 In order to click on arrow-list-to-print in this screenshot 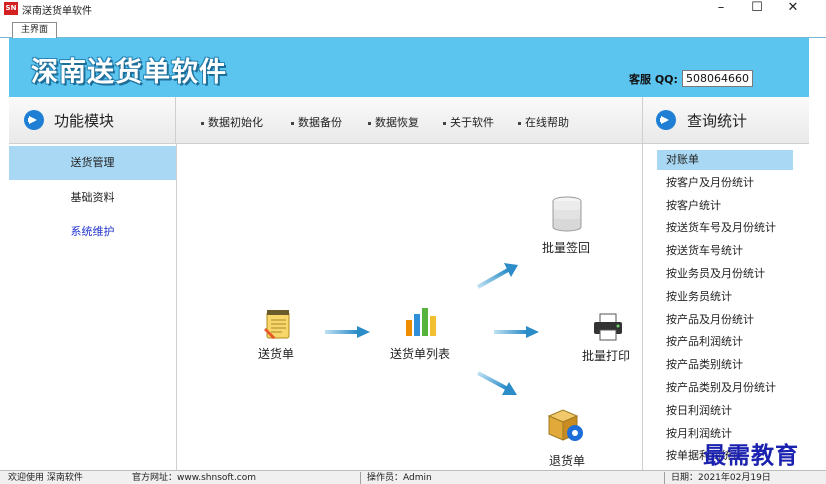, I will do `click(516, 332)`.